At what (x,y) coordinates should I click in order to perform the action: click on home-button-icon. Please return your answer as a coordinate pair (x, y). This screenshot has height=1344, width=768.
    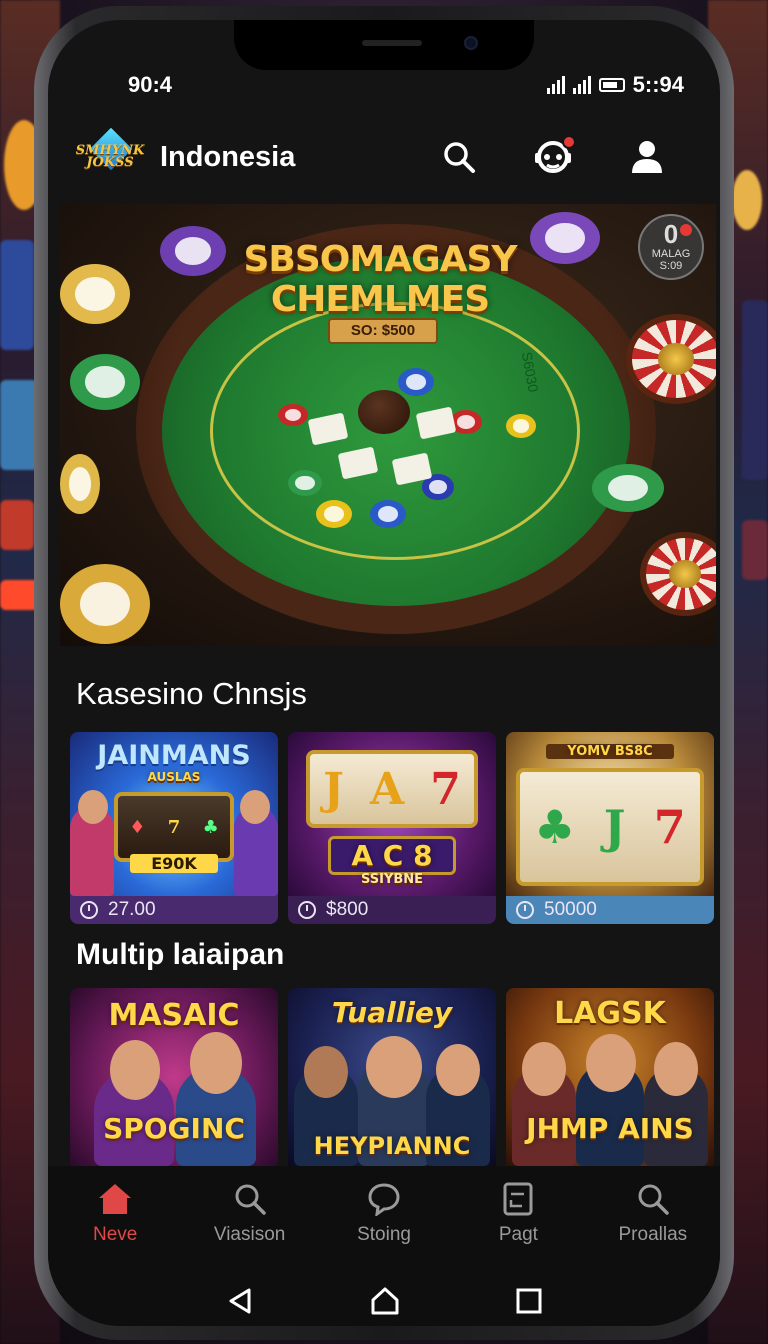
    Looking at the image, I should click on (385, 1301).